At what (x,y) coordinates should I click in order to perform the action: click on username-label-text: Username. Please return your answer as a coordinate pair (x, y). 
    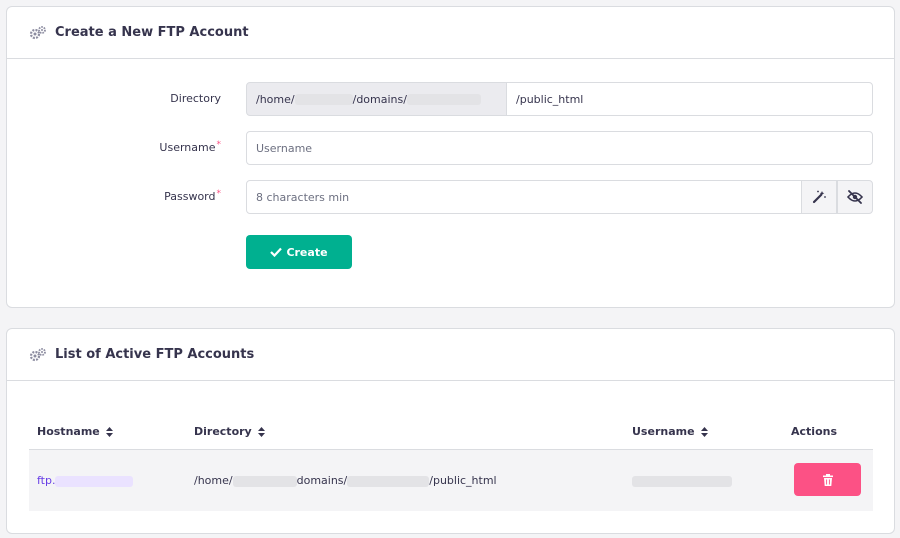
    Looking at the image, I should click on (187, 147).